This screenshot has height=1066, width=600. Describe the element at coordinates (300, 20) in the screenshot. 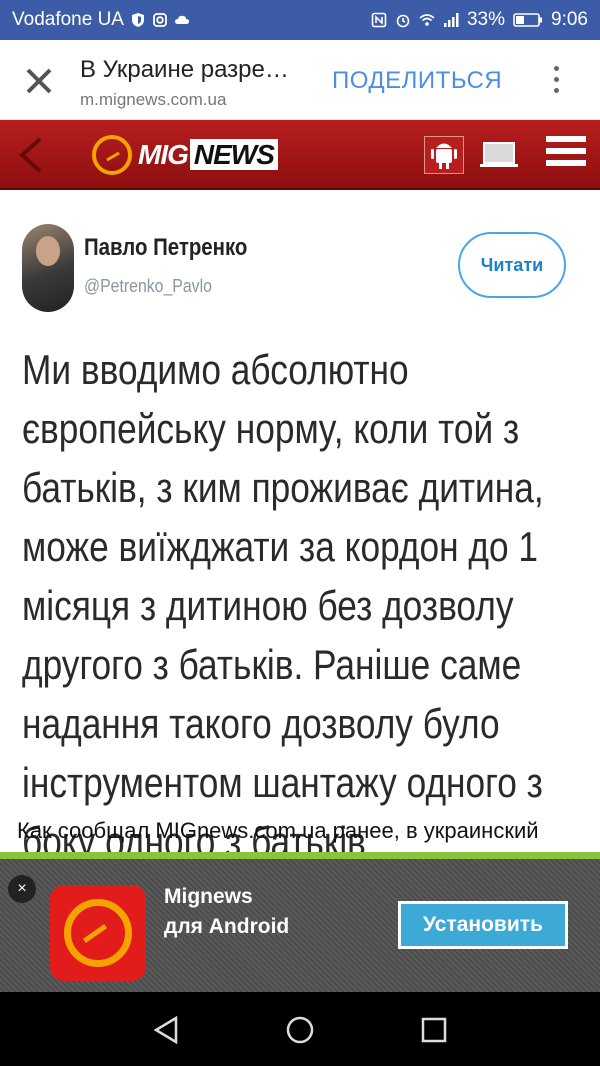

I see `status-bar: Vodafone UA 33% 9:06` at that location.